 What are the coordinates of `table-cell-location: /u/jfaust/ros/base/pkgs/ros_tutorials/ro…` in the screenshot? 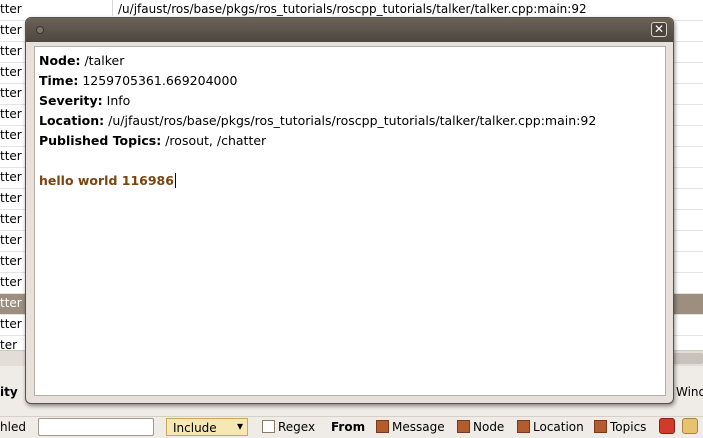 It's located at (352, 9).